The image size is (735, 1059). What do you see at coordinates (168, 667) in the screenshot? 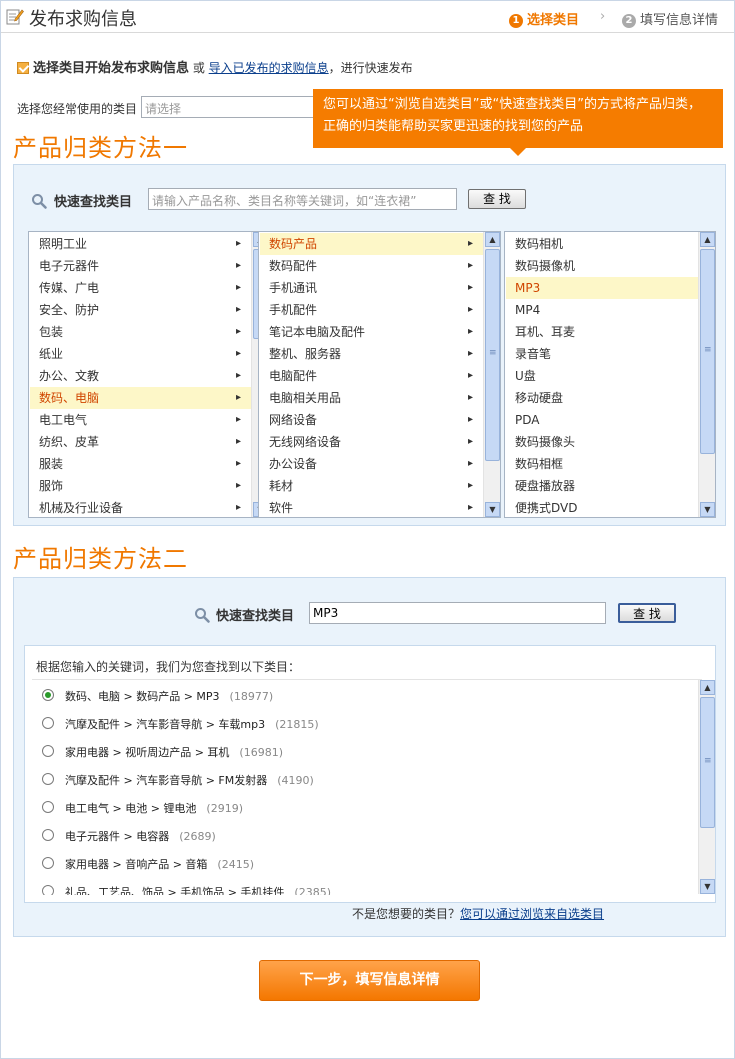
I see `result-heading: 根据您输入的关键词，我们为您查找到以下类目：` at bounding box center [168, 667].